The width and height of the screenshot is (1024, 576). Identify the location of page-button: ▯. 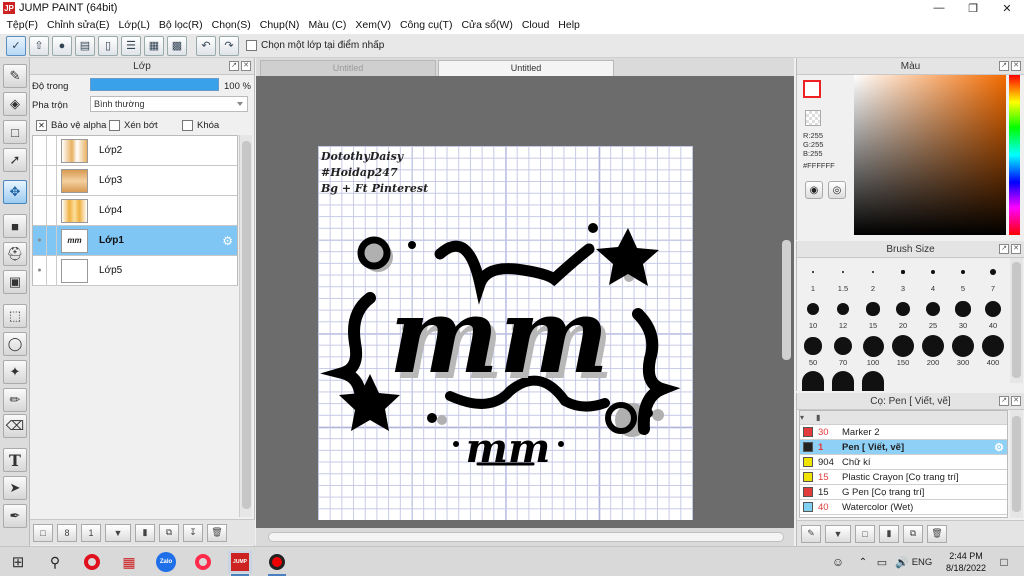
(108, 45).